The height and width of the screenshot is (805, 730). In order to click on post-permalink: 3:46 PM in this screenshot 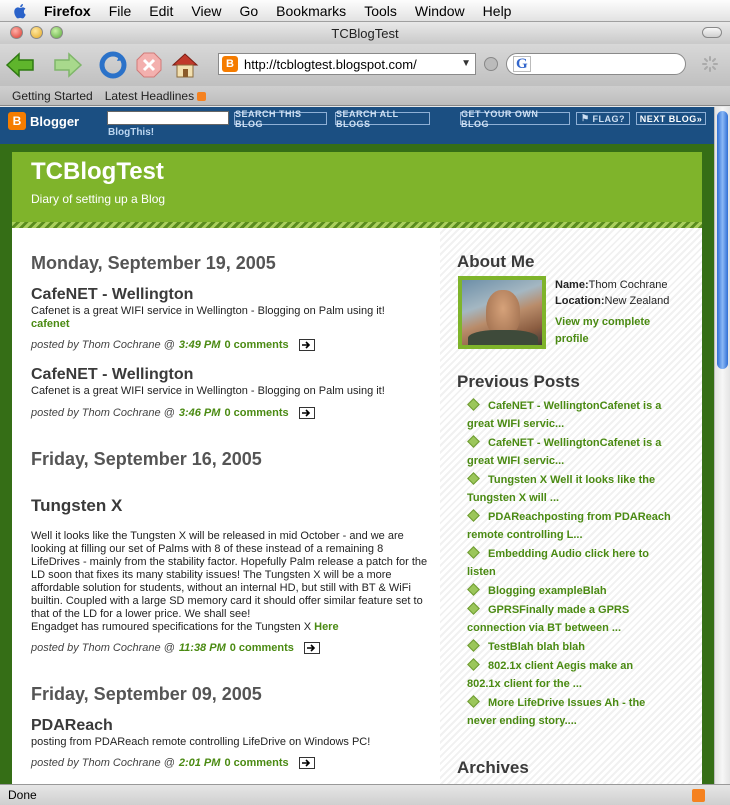, I will do `click(200, 413)`.